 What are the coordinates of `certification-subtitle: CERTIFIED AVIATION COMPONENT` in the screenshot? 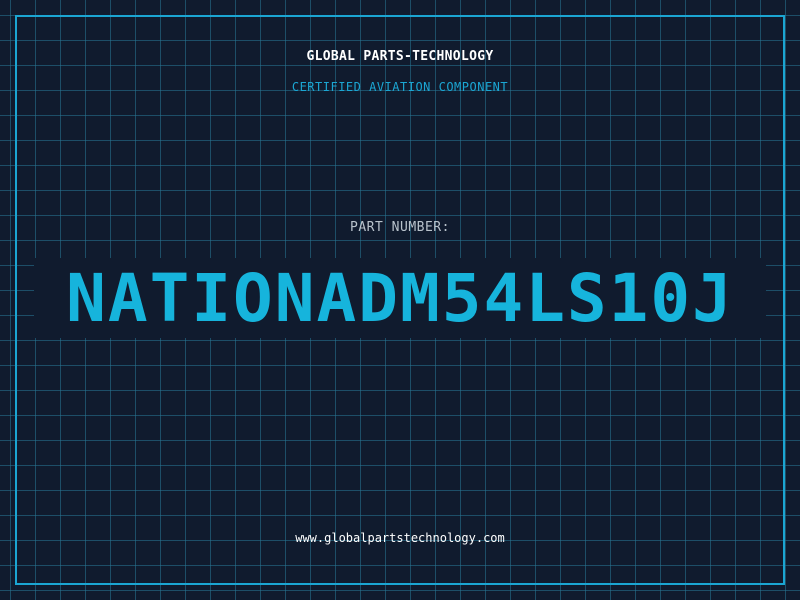 It's located at (400, 87).